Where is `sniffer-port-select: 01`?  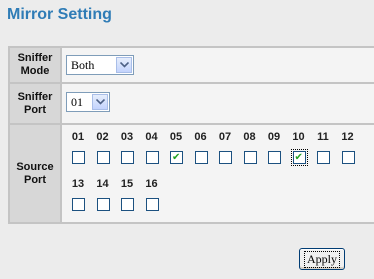
sniffer-port-select: 01 is located at coordinates (88, 102).